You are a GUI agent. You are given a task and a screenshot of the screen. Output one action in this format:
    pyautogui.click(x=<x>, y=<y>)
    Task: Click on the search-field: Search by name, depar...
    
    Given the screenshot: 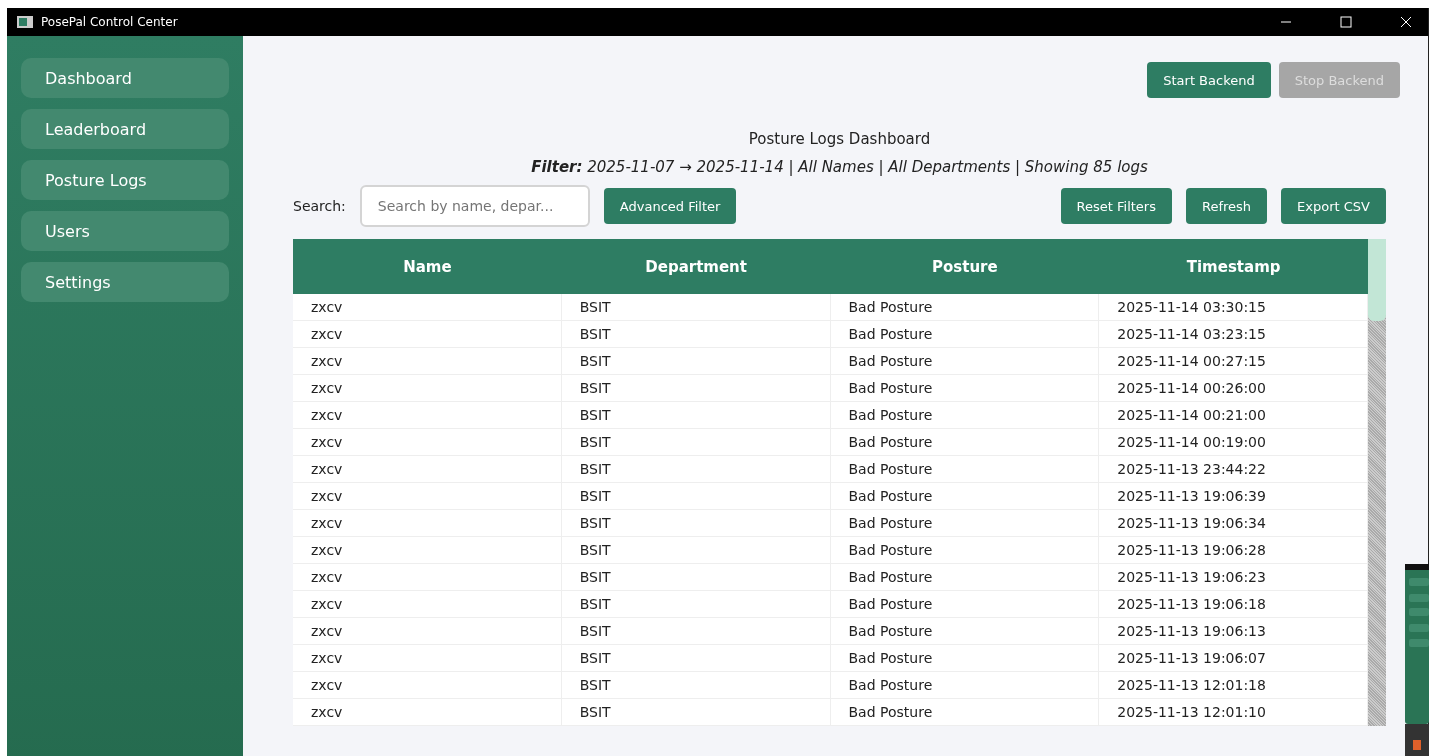 What is the action you would take?
    pyautogui.click(x=474, y=206)
    